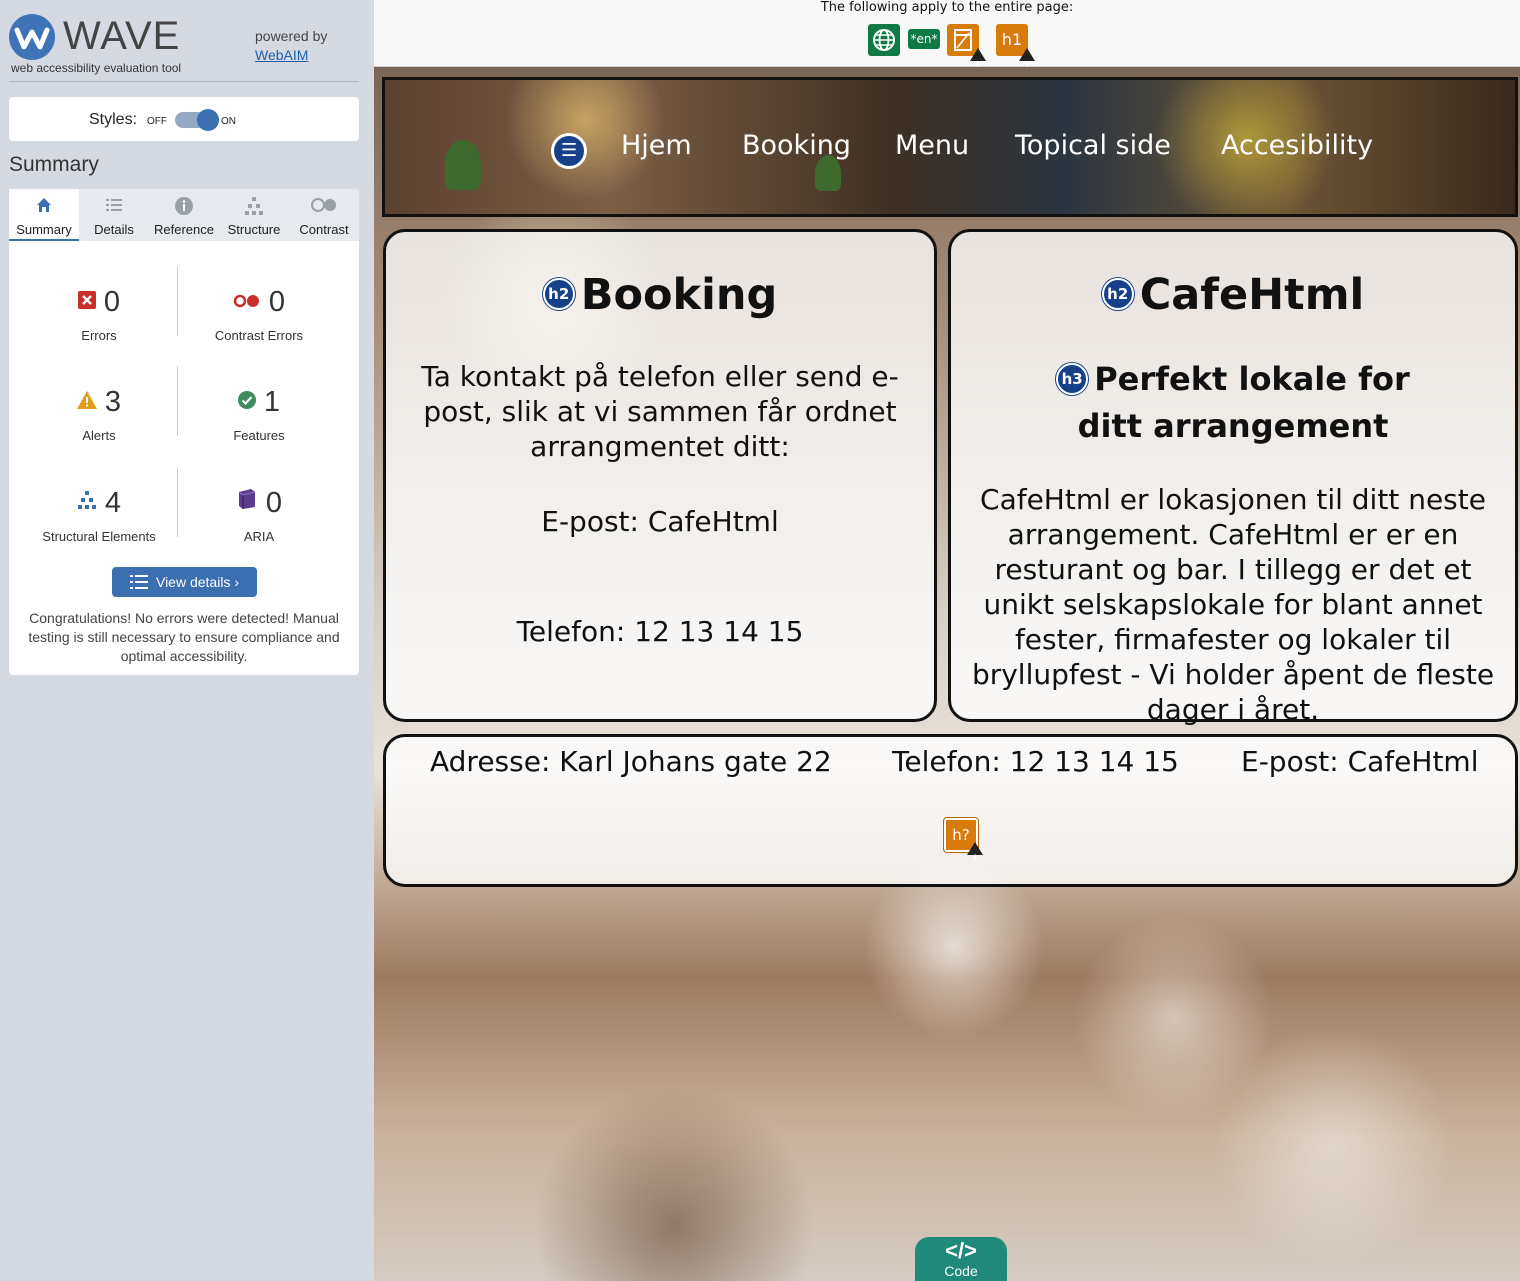  I want to click on alert-icon, so click(86, 400).